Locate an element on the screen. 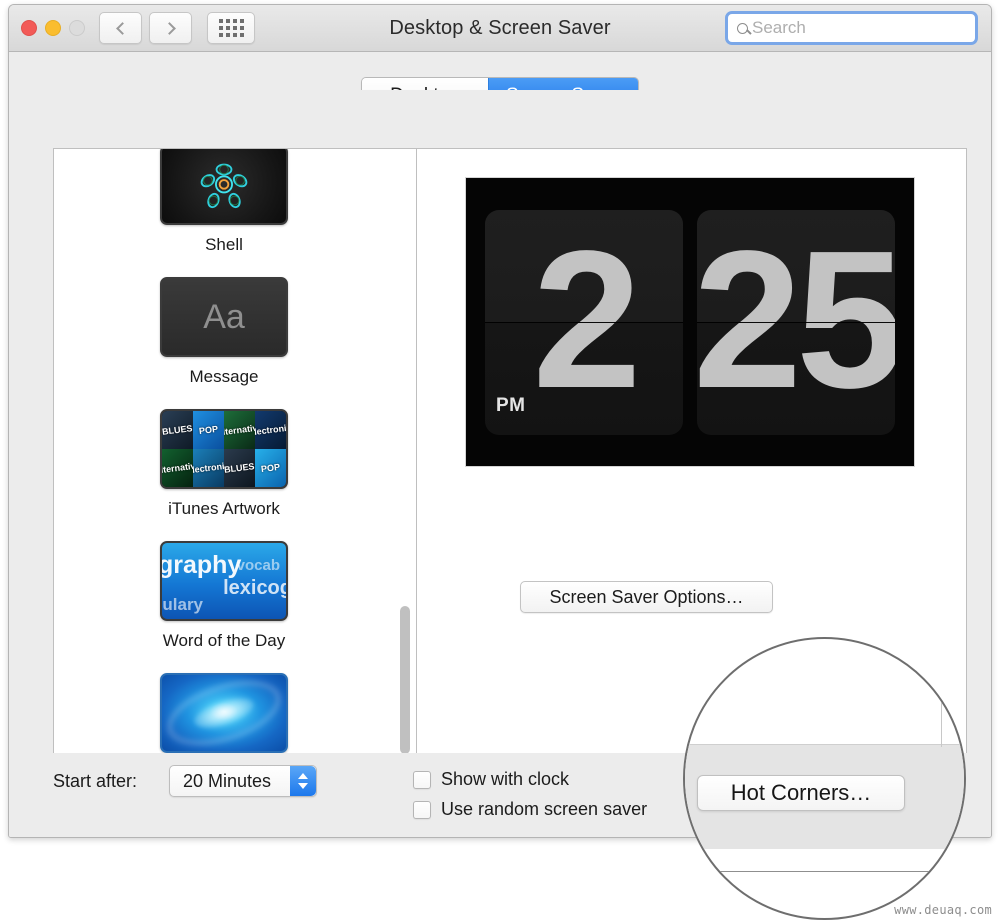 Image resolution: width=1000 pixels, height=923 pixels. clock-card-hour: 2 PM is located at coordinates (584, 322).